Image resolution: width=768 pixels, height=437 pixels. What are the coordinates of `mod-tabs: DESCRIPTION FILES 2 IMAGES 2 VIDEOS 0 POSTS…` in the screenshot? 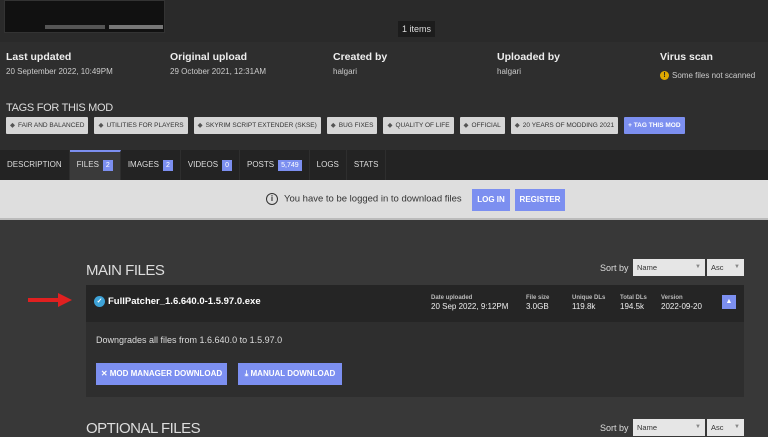 It's located at (384, 165).